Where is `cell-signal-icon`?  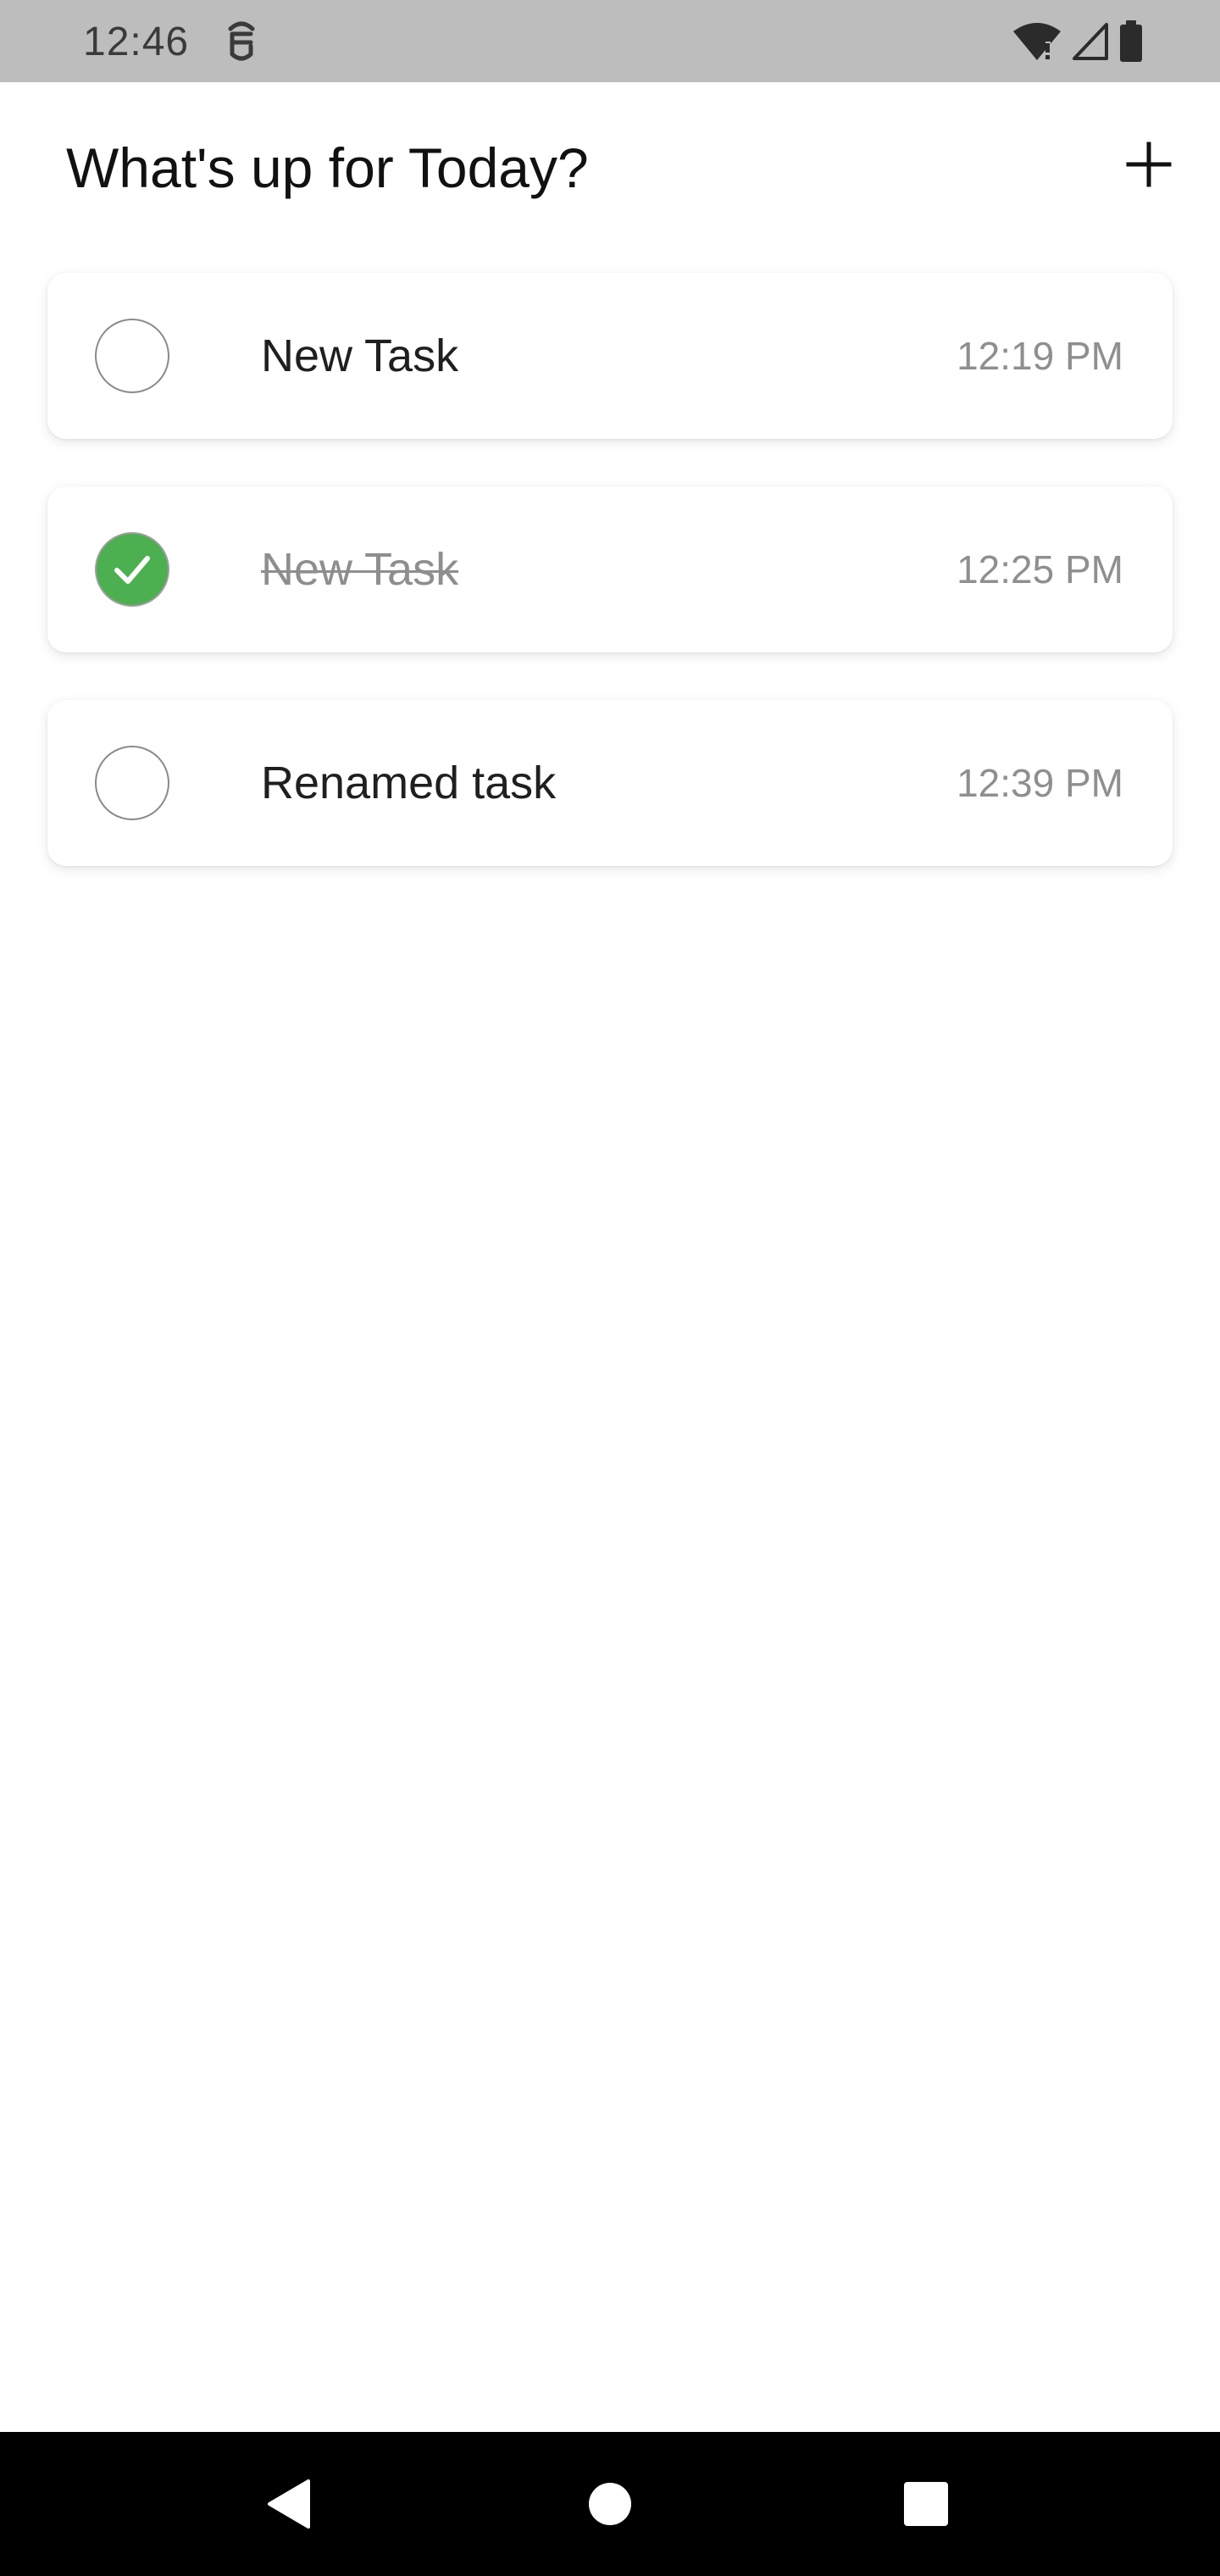
cell-signal-icon is located at coordinates (1090, 41).